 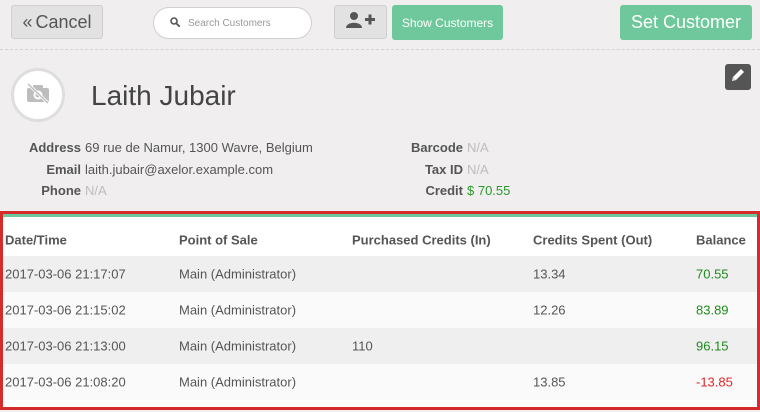 I want to click on email-label: Email, so click(x=63, y=169).